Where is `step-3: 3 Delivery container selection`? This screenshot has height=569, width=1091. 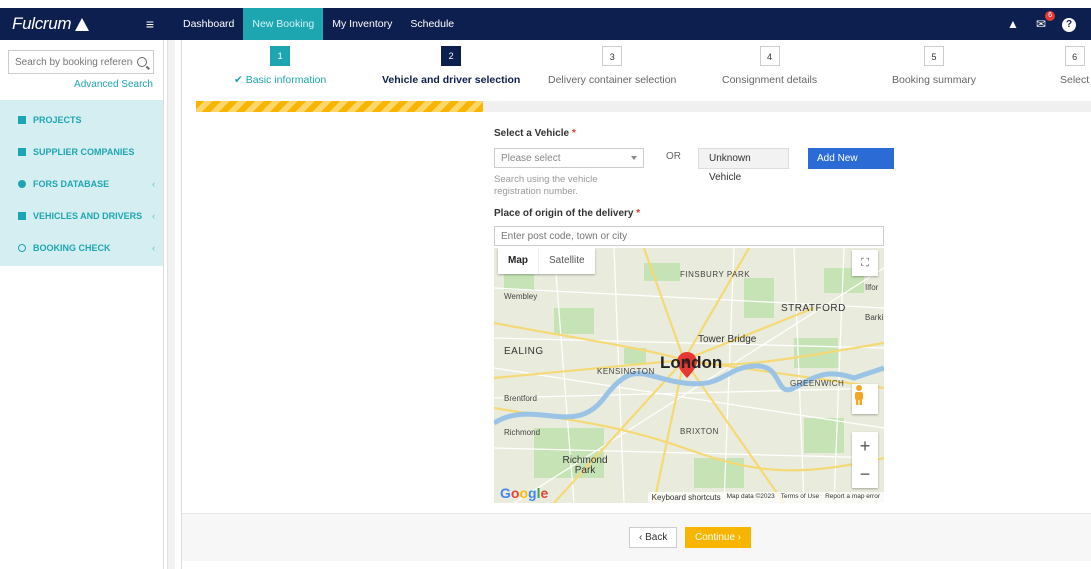 step-3: 3 Delivery container selection is located at coordinates (612, 66).